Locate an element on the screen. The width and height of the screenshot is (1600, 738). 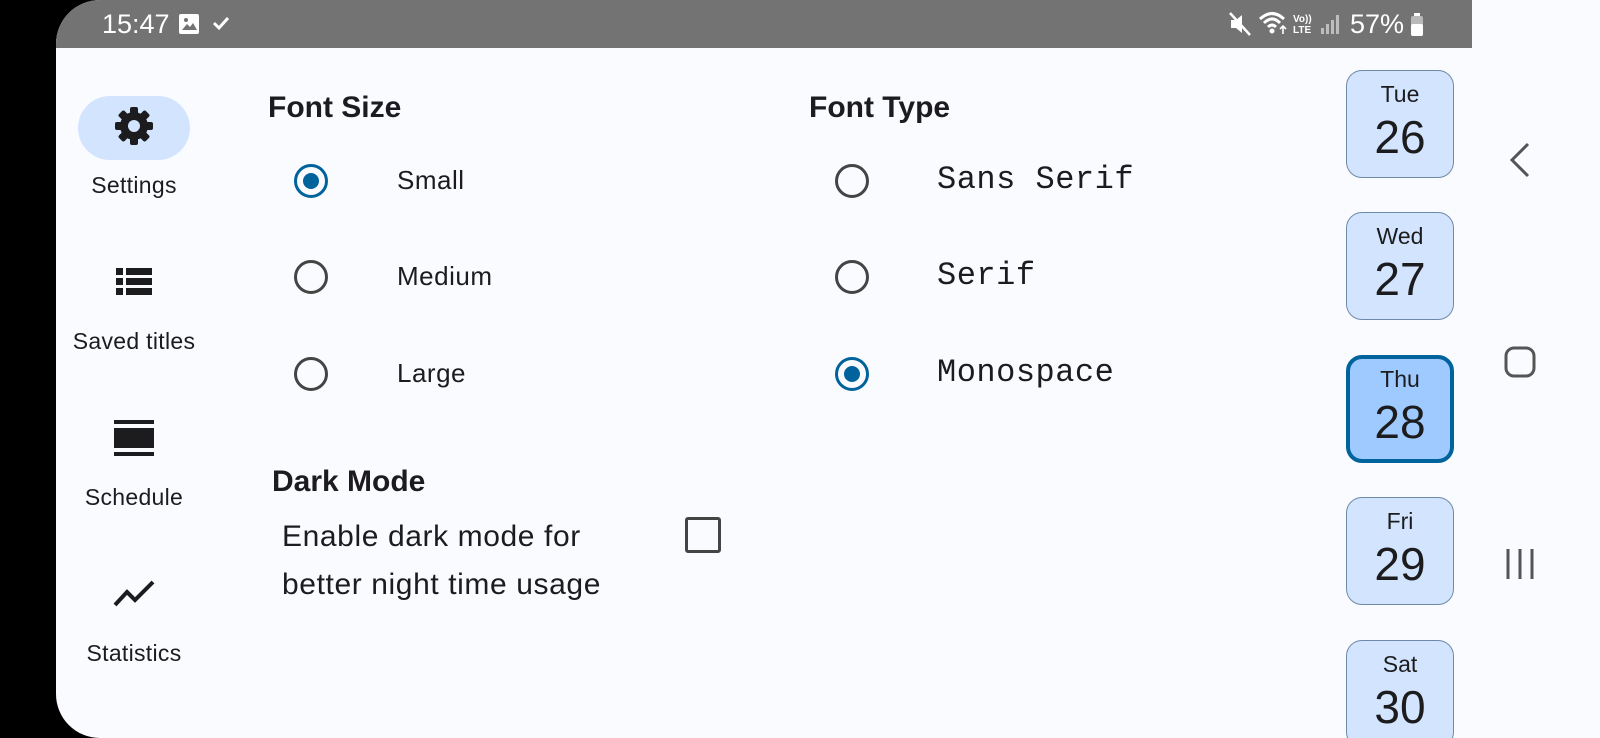
rail-item-saved-titles: Saved titles is located at coordinates (140, 303).